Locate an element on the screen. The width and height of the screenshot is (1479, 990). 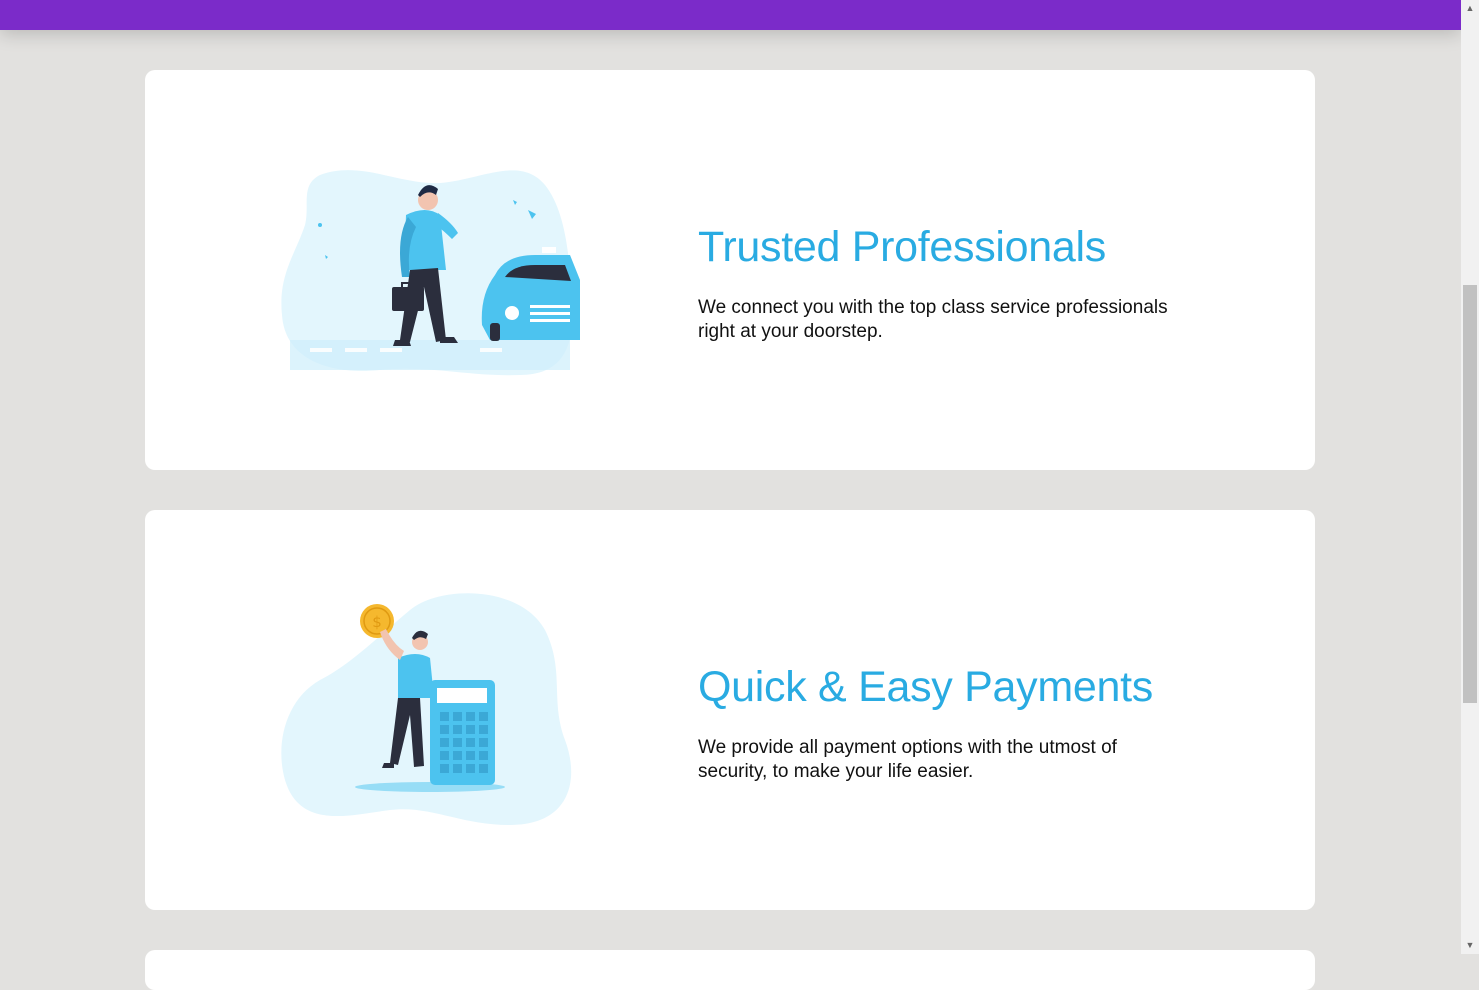
feature-title: Trusted Professionals is located at coordinates (902, 247).